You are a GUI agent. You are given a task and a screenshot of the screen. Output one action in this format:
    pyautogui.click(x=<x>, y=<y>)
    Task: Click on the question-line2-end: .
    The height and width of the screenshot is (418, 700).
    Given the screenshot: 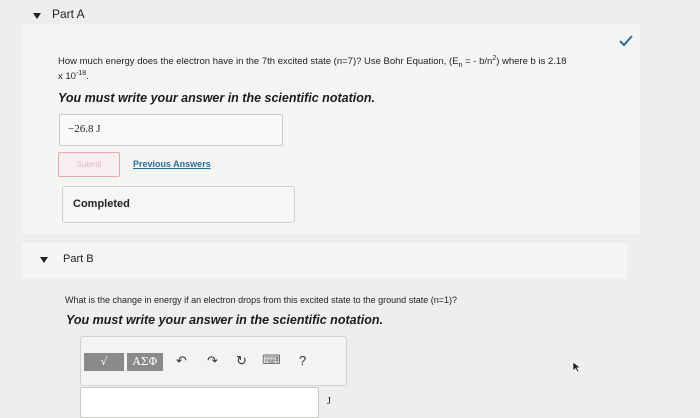 What is the action you would take?
    pyautogui.click(x=87, y=77)
    